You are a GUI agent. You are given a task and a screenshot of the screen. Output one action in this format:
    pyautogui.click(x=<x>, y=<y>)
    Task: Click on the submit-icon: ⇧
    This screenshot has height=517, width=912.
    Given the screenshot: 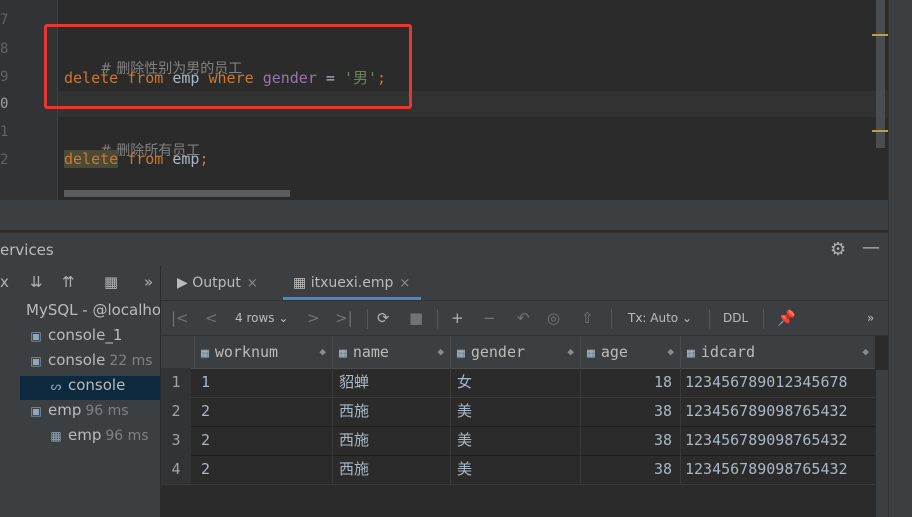 What is the action you would take?
    pyautogui.click(x=587, y=318)
    